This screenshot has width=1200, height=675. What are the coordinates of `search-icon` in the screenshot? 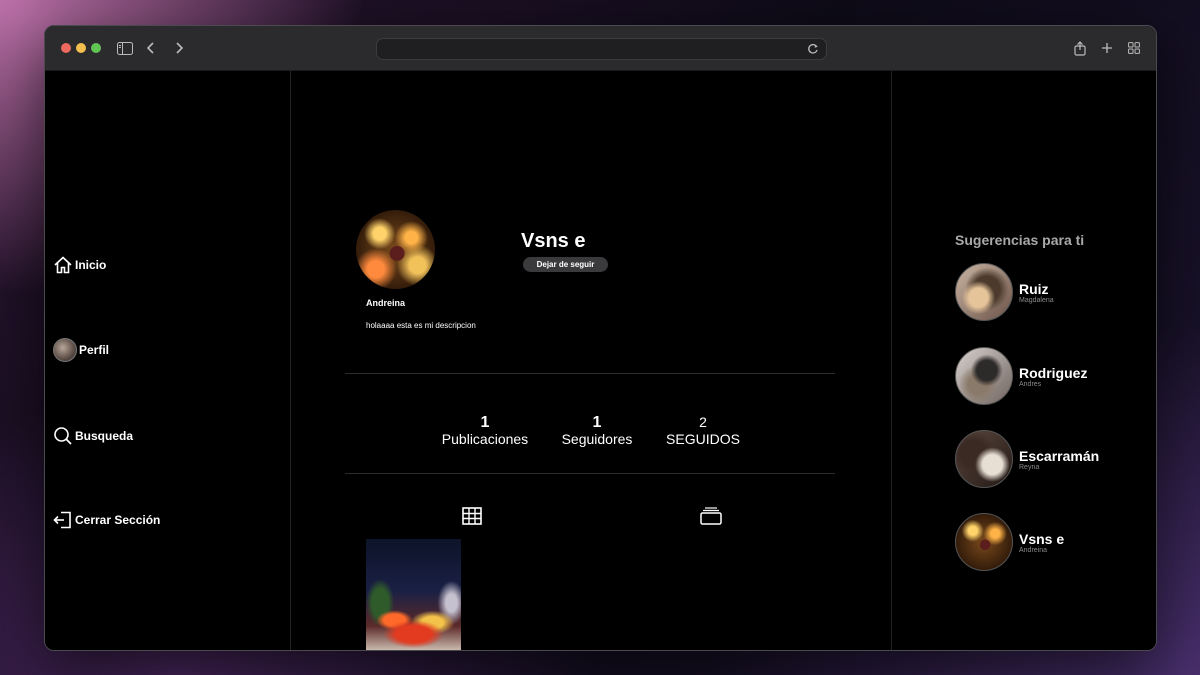 It's located at (63, 436).